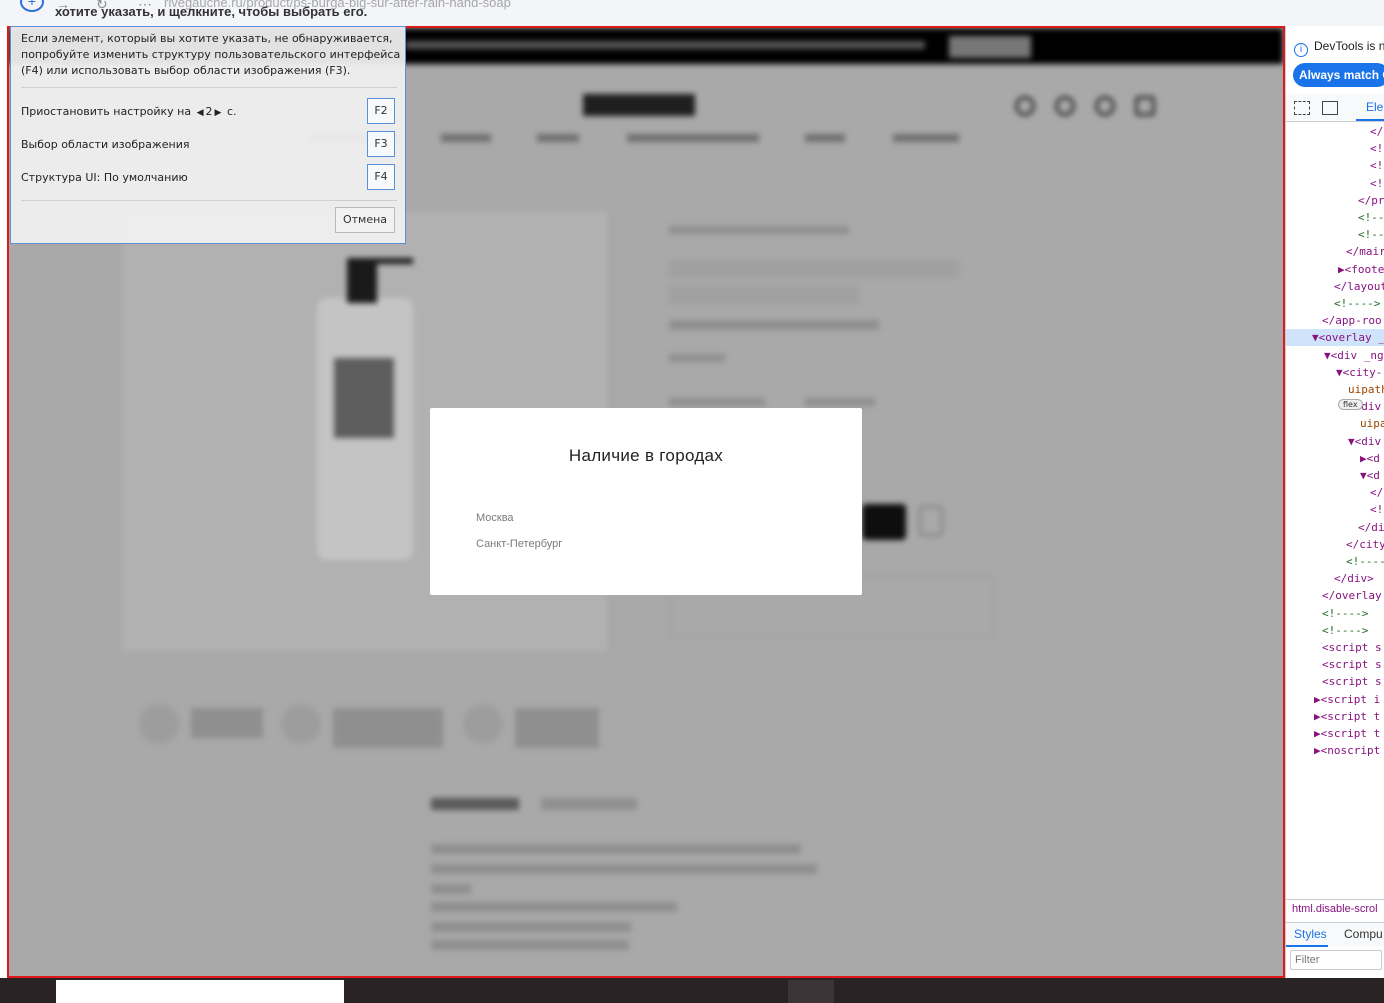 The height and width of the screenshot is (1003, 1384). Describe the element at coordinates (1336, 960) in the screenshot. I see `filter-input: Filter` at that location.